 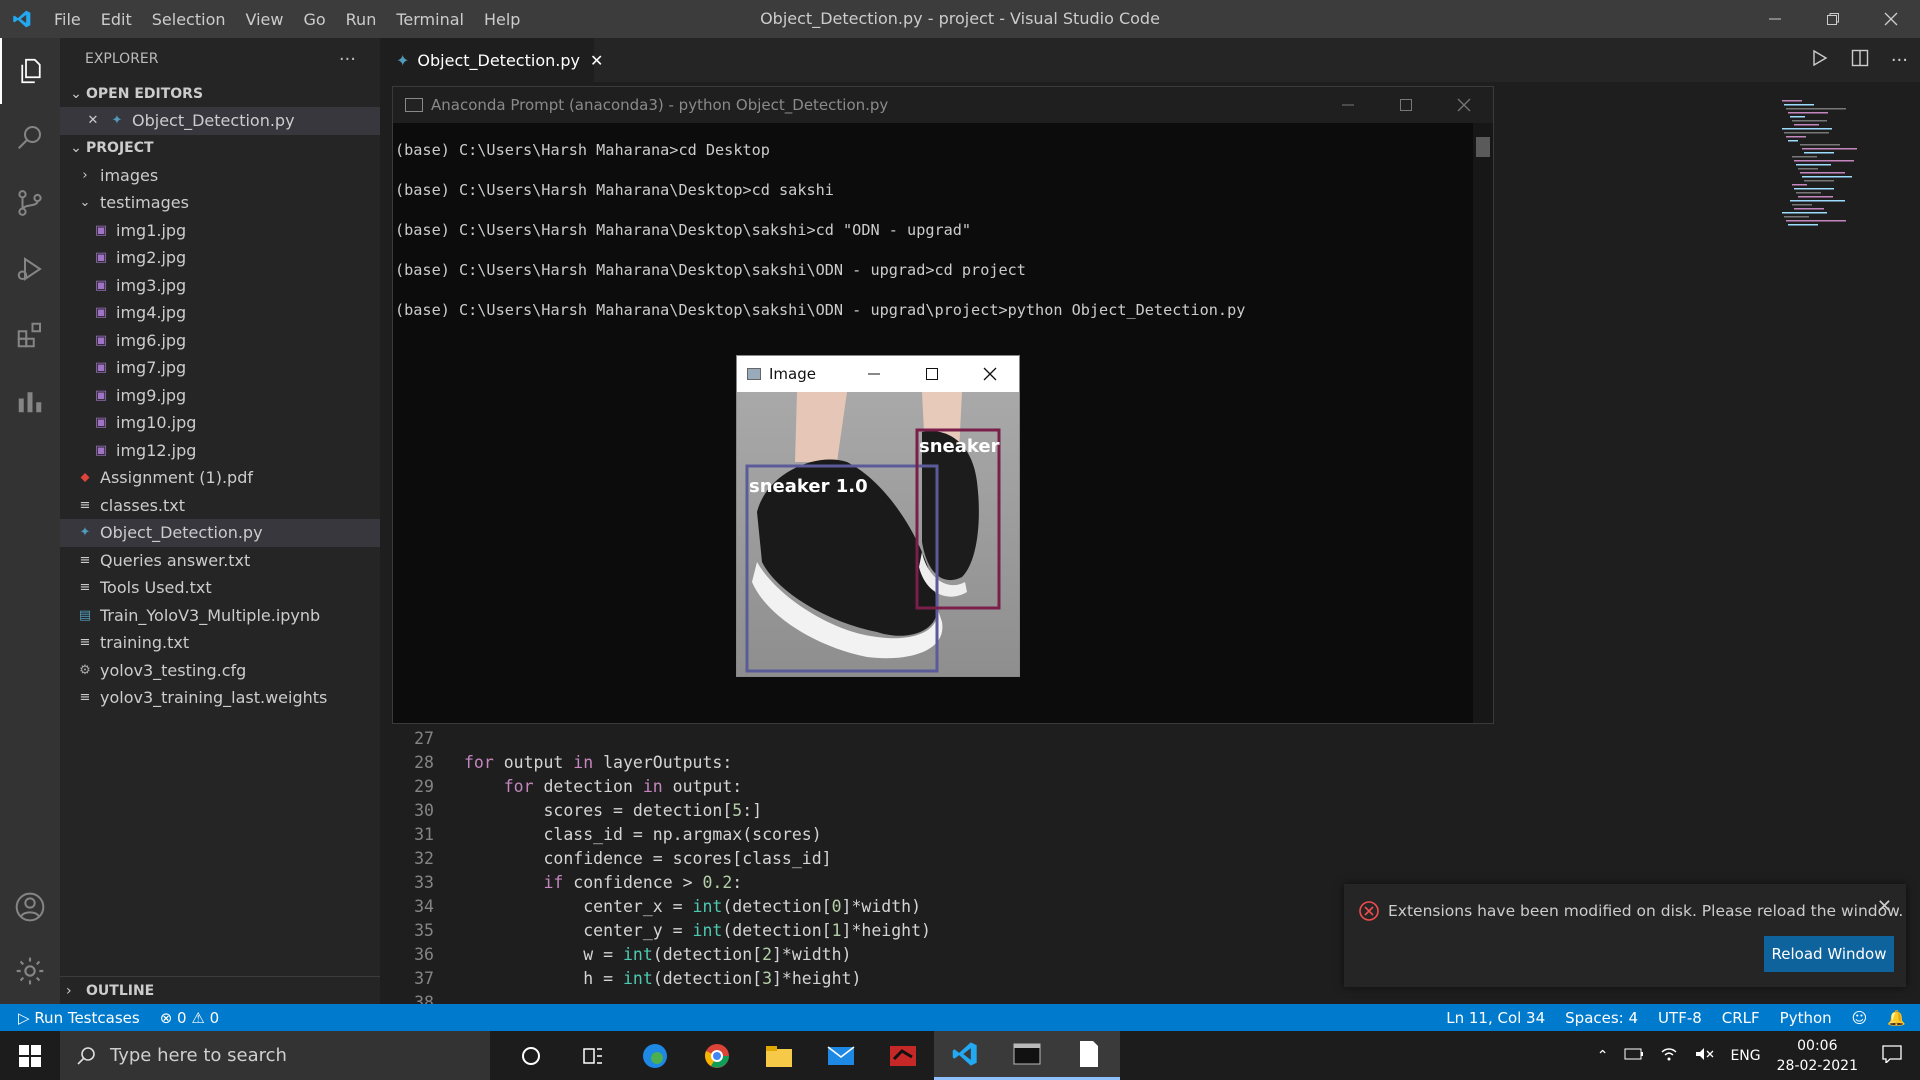 I want to click on close-button, so click(x=1891, y=19).